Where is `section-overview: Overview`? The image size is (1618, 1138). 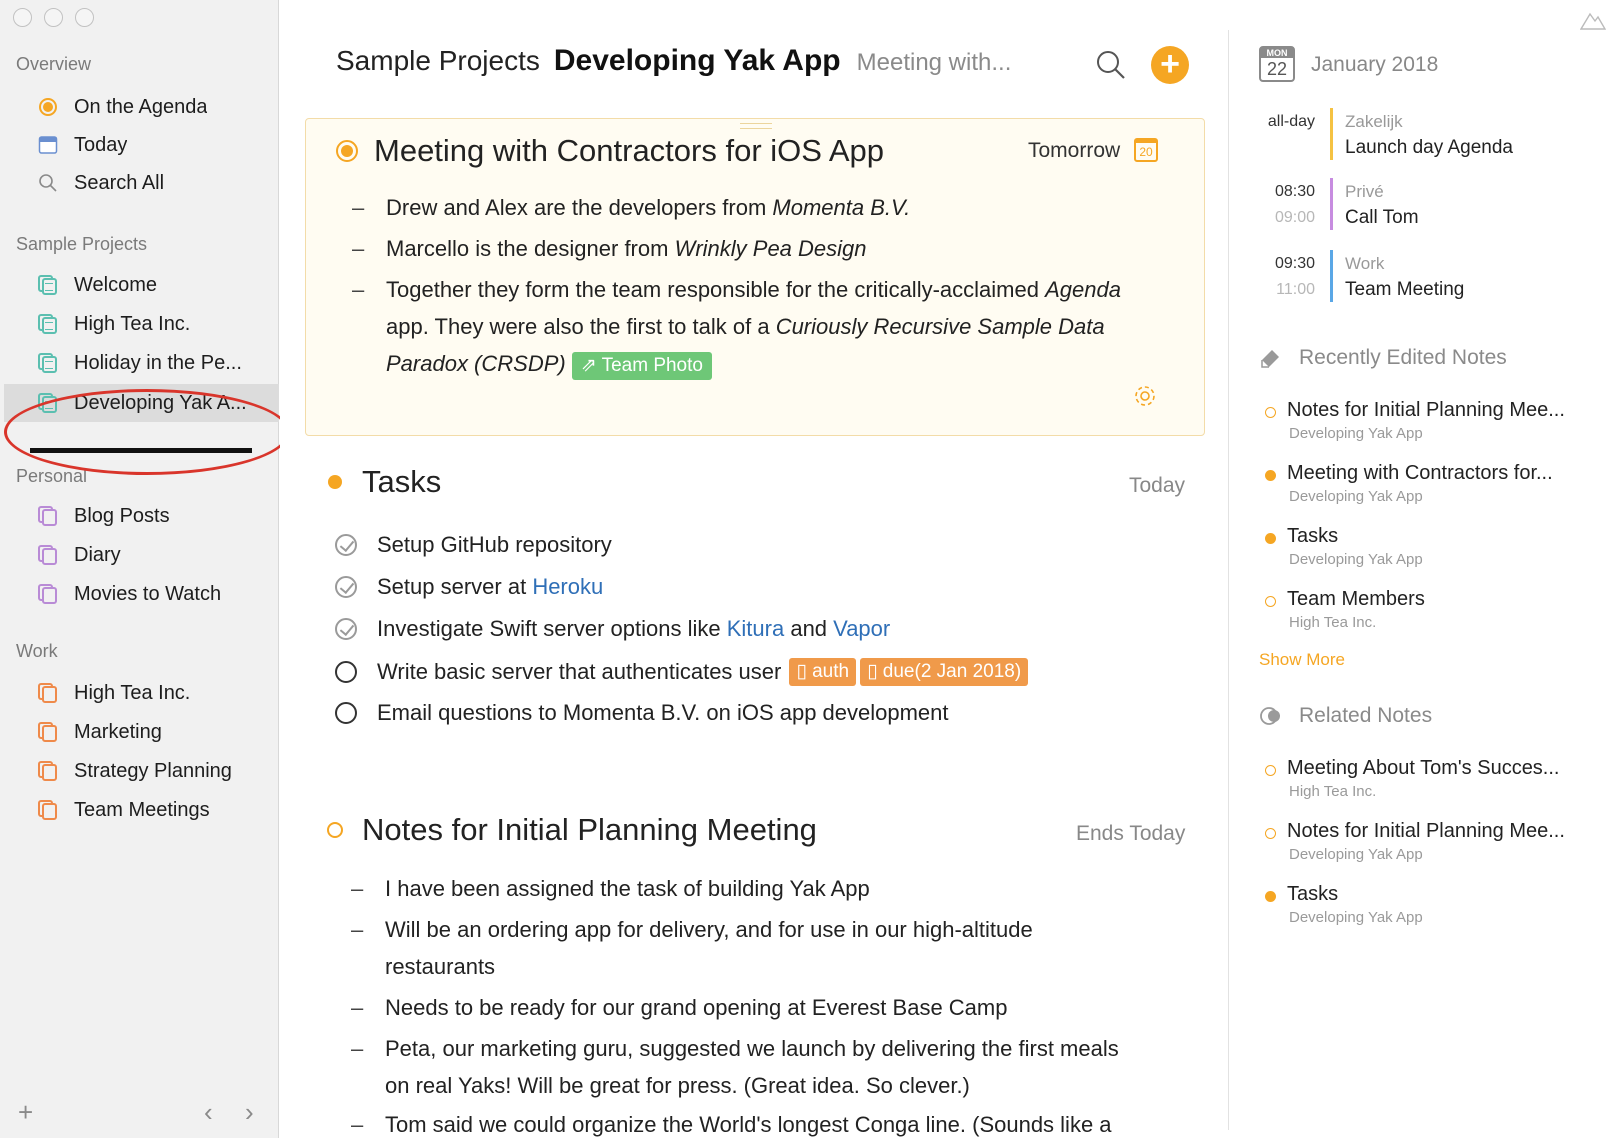
section-overview: Overview is located at coordinates (54, 64).